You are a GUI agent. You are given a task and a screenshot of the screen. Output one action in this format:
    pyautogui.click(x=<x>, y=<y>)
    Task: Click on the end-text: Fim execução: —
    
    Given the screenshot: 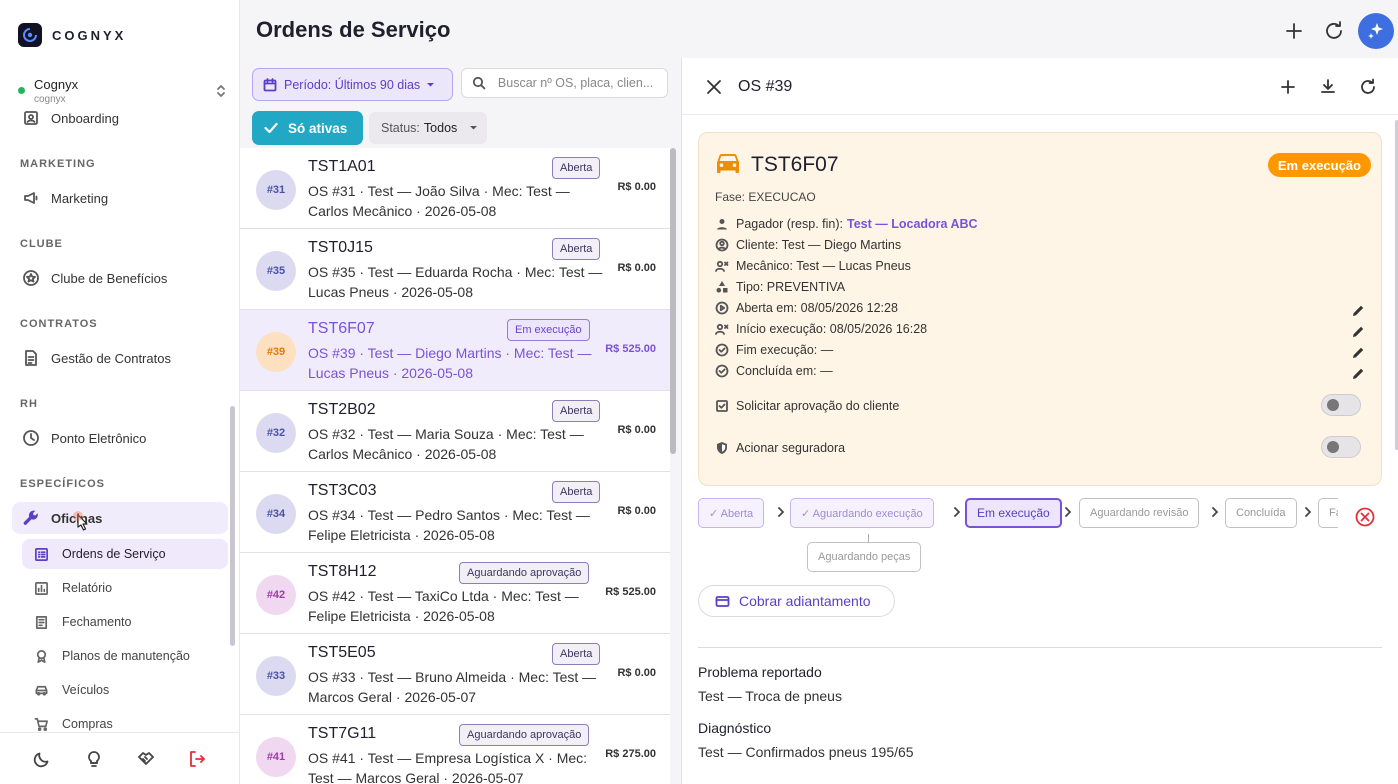 What is the action you would take?
    pyautogui.click(x=785, y=350)
    